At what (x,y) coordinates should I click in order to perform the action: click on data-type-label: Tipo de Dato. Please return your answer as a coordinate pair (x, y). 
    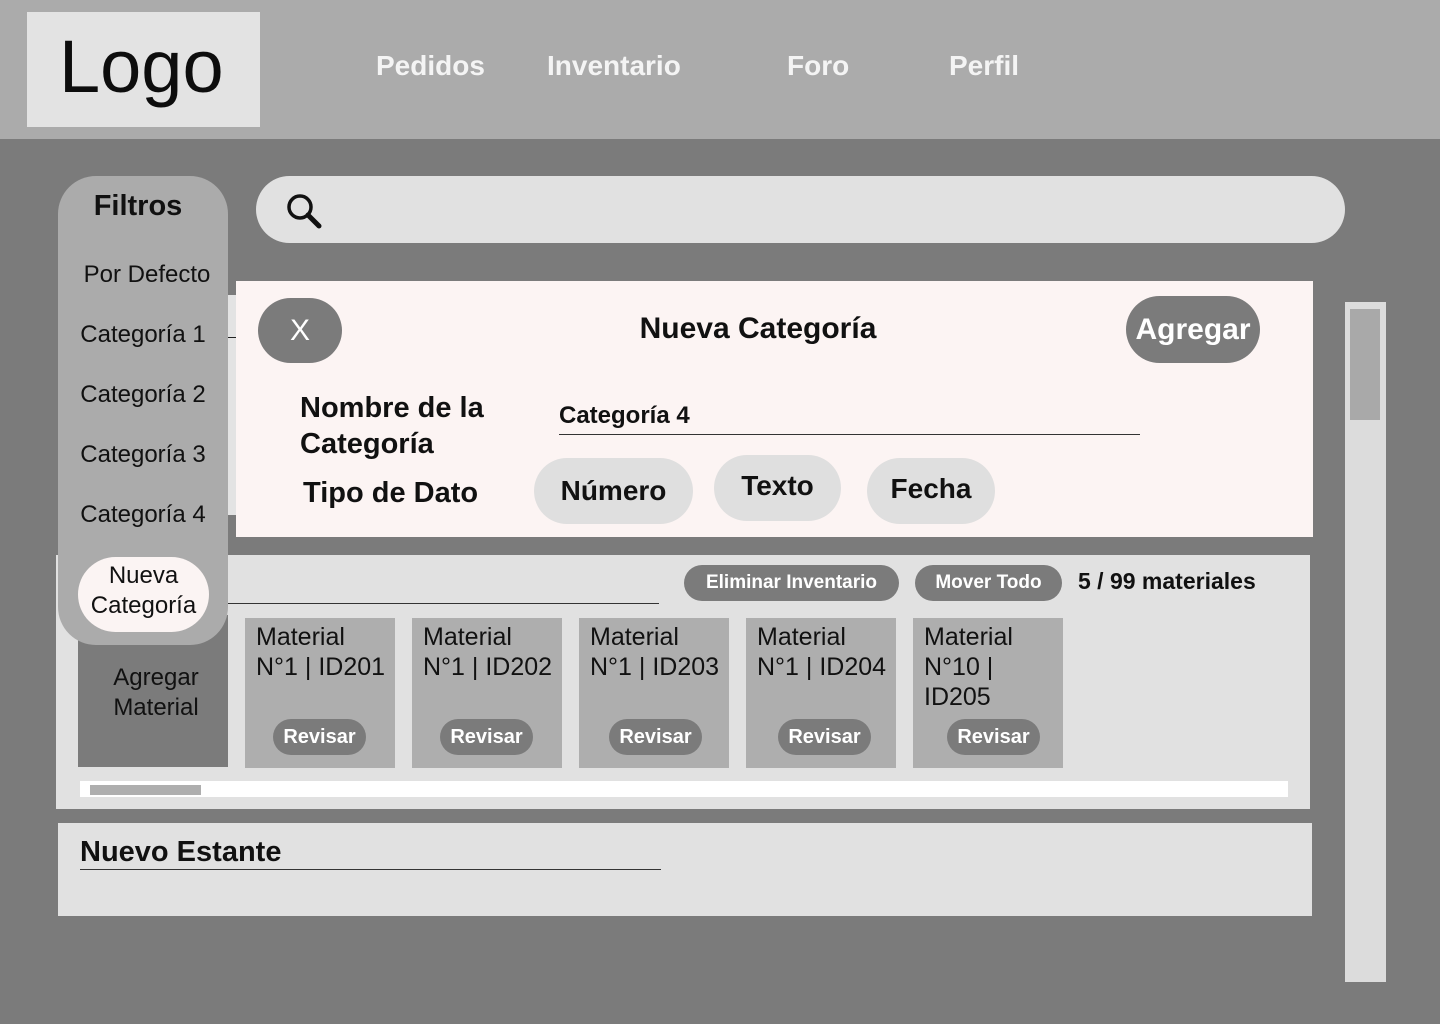
    Looking at the image, I should click on (391, 493).